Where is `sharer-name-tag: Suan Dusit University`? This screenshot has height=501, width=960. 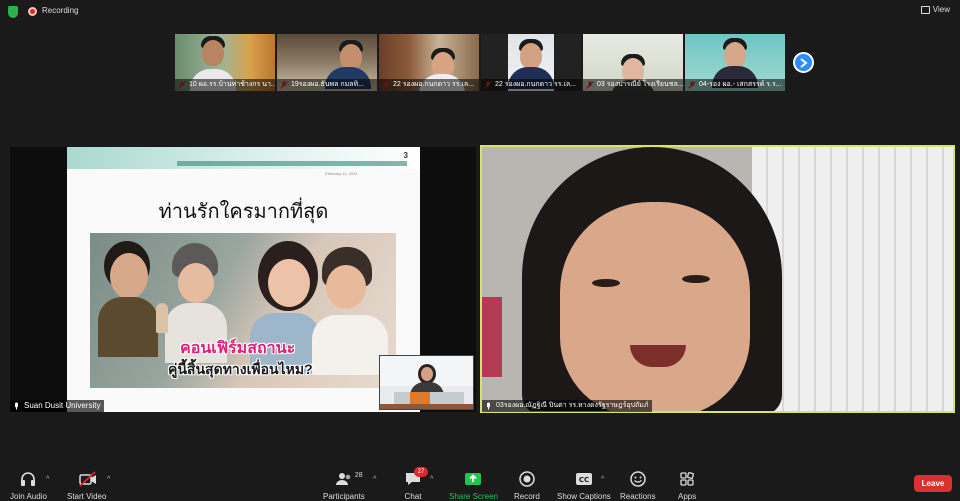
sharer-name-tag: Suan Dusit University is located at coordinates (57, 406).